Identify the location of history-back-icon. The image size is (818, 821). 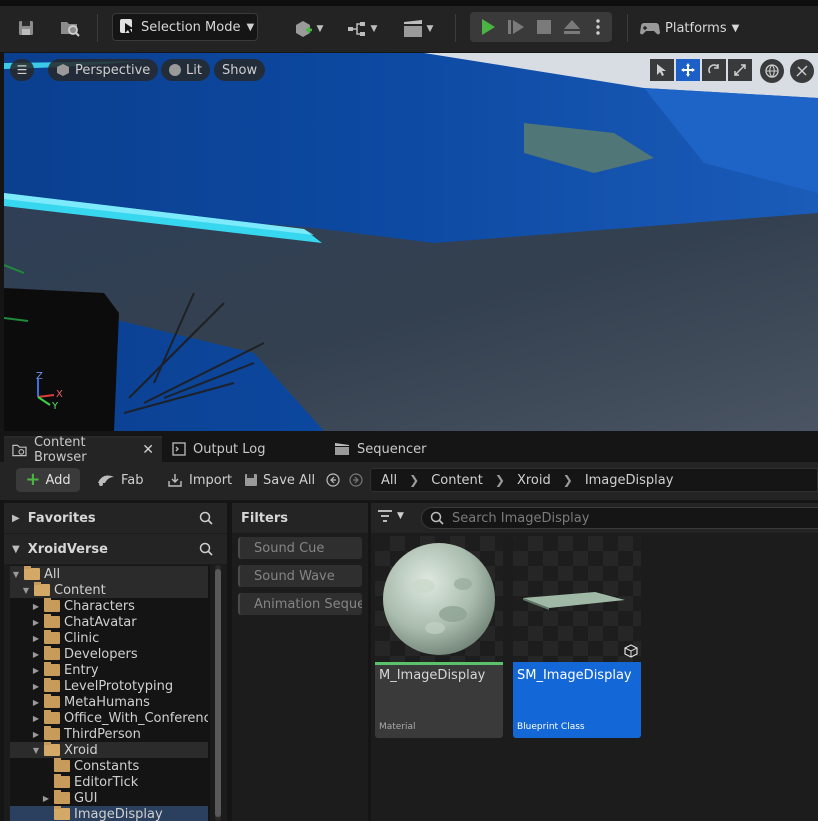
(333, 480).